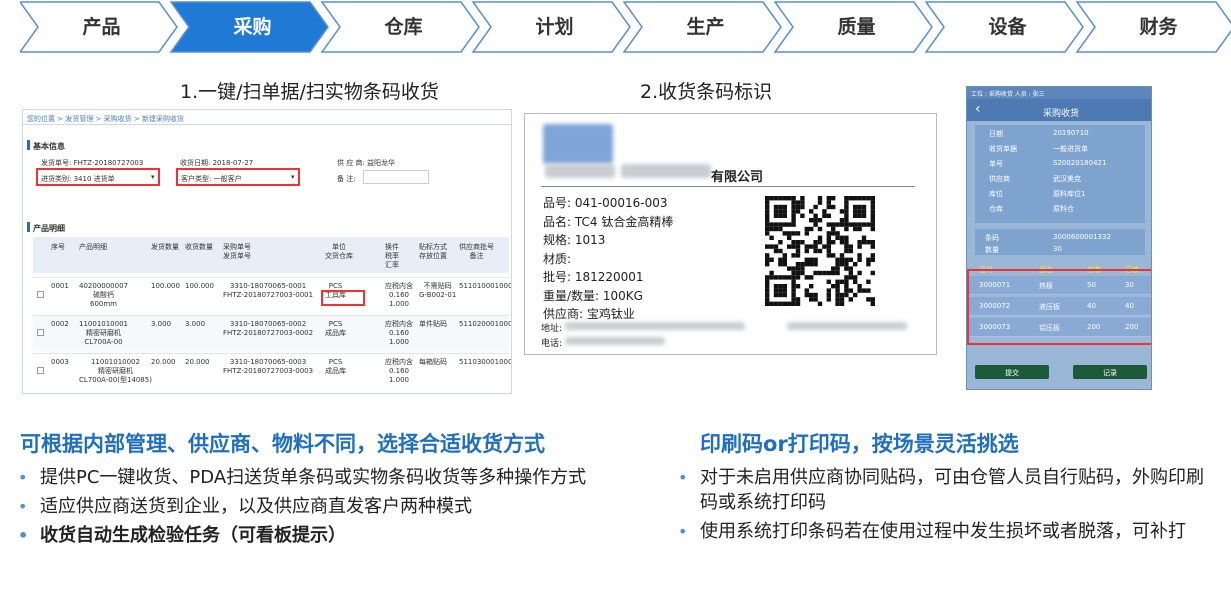  Describe the element at coordinates (217, 163) in the screenshot. I see `receive-date: 收货日期: 2018-07-27` at that location.